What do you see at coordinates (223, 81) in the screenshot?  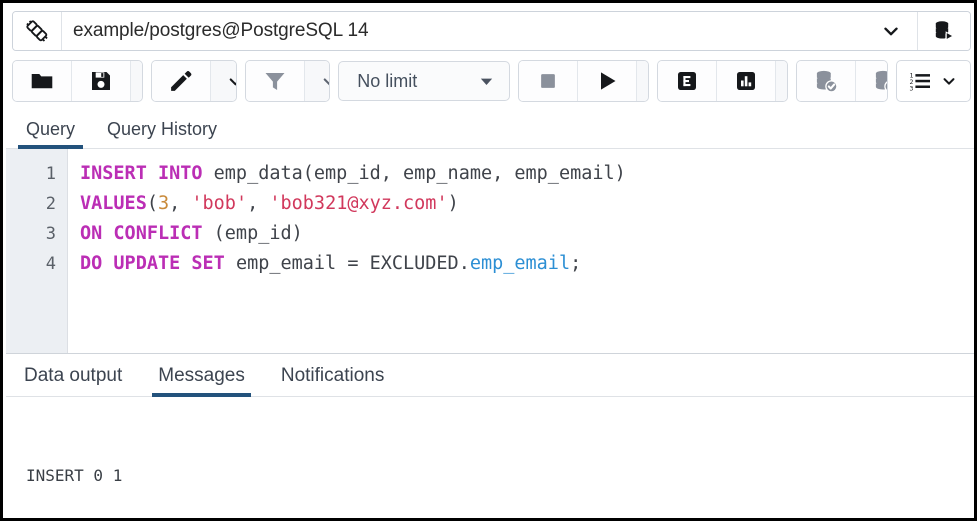 I see `edit-dropdown-button` at bounding box center [223, 81].